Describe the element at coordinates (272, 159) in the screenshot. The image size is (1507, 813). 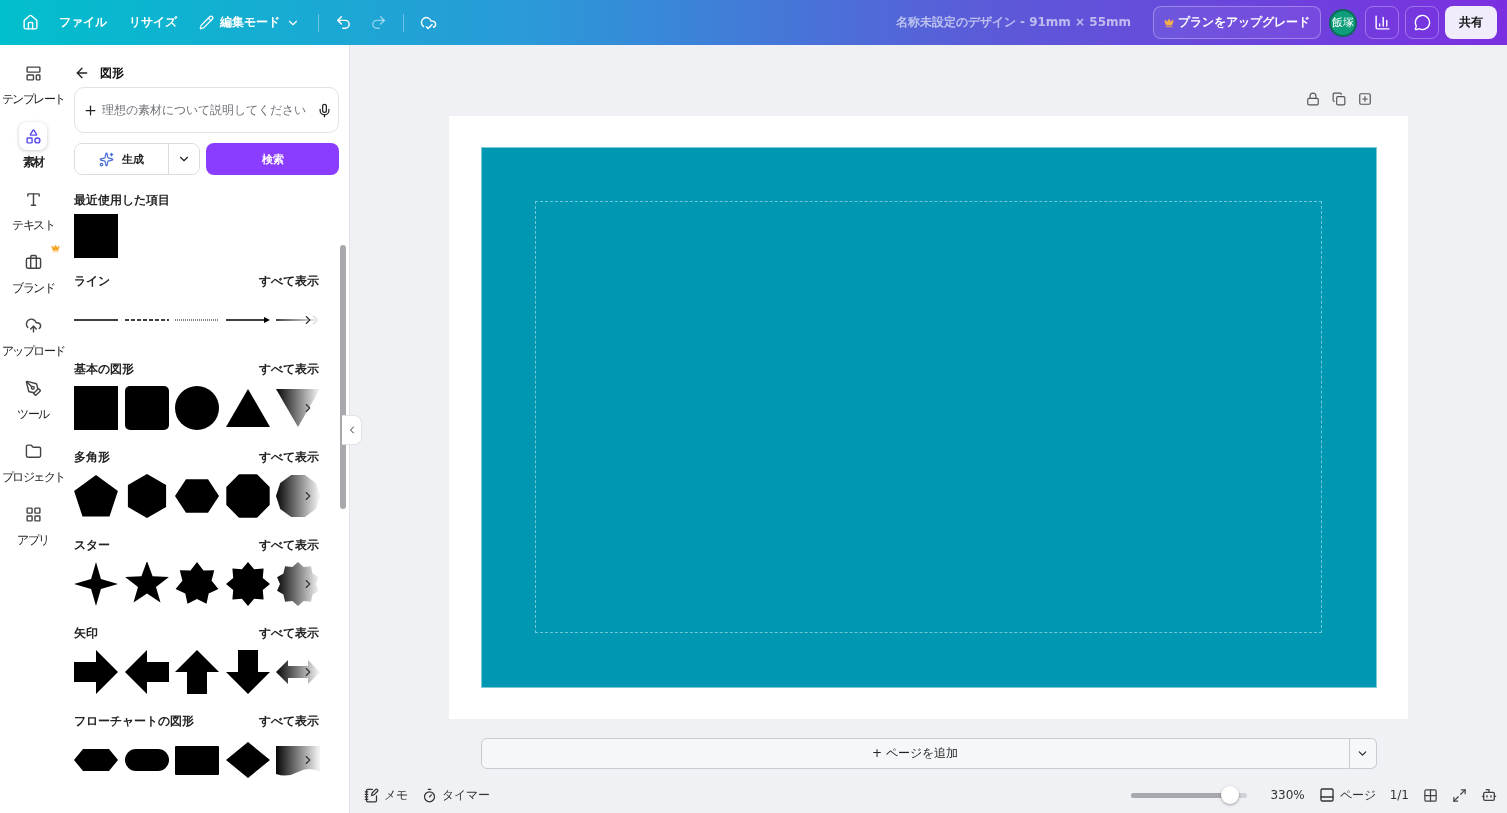
I see `search-button: 検索` at that location.